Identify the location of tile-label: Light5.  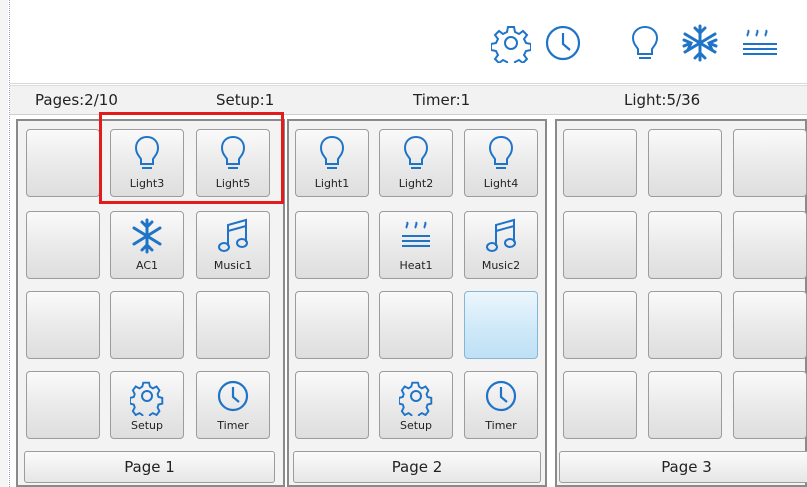
(233, 183).